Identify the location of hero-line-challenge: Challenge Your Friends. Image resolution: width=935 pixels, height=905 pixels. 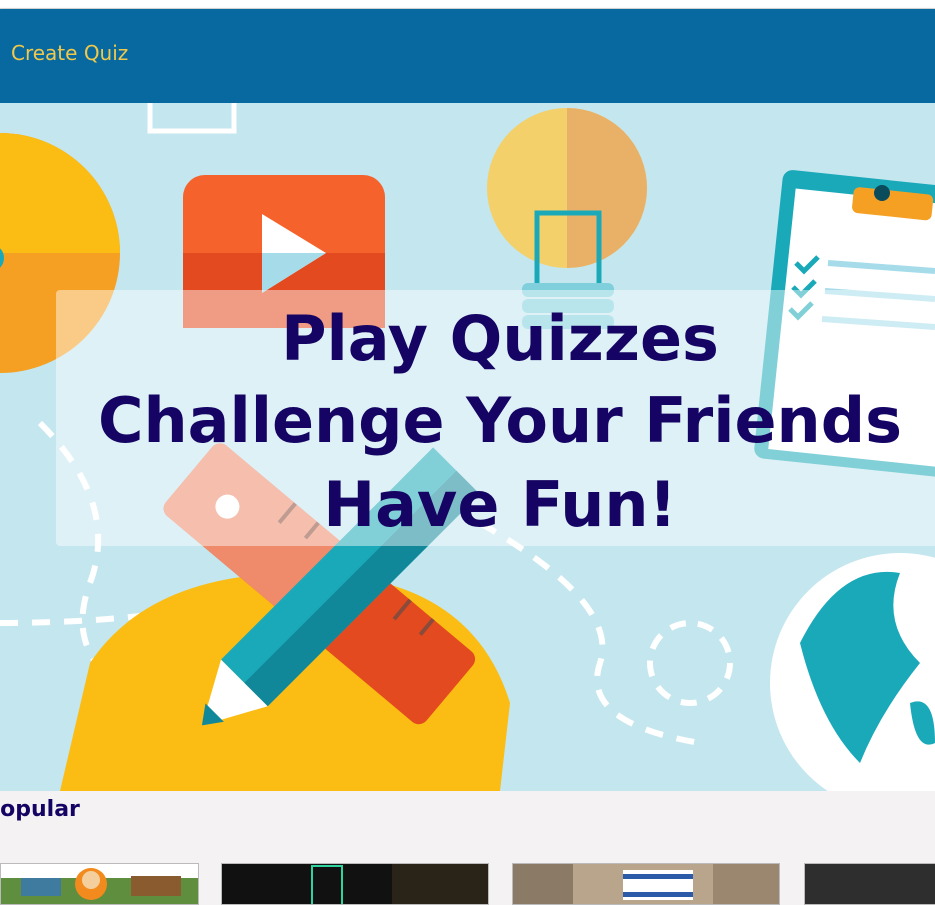
(500, 420).